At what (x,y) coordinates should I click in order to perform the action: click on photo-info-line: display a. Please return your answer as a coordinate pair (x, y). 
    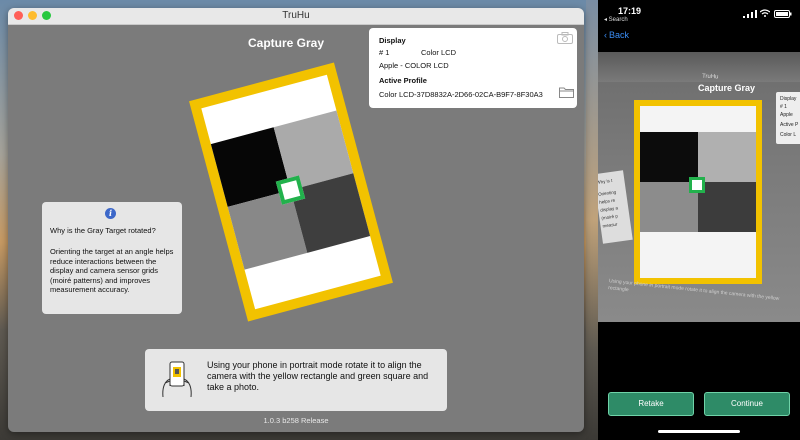
    Looking at the image, I should click on (609, 209).